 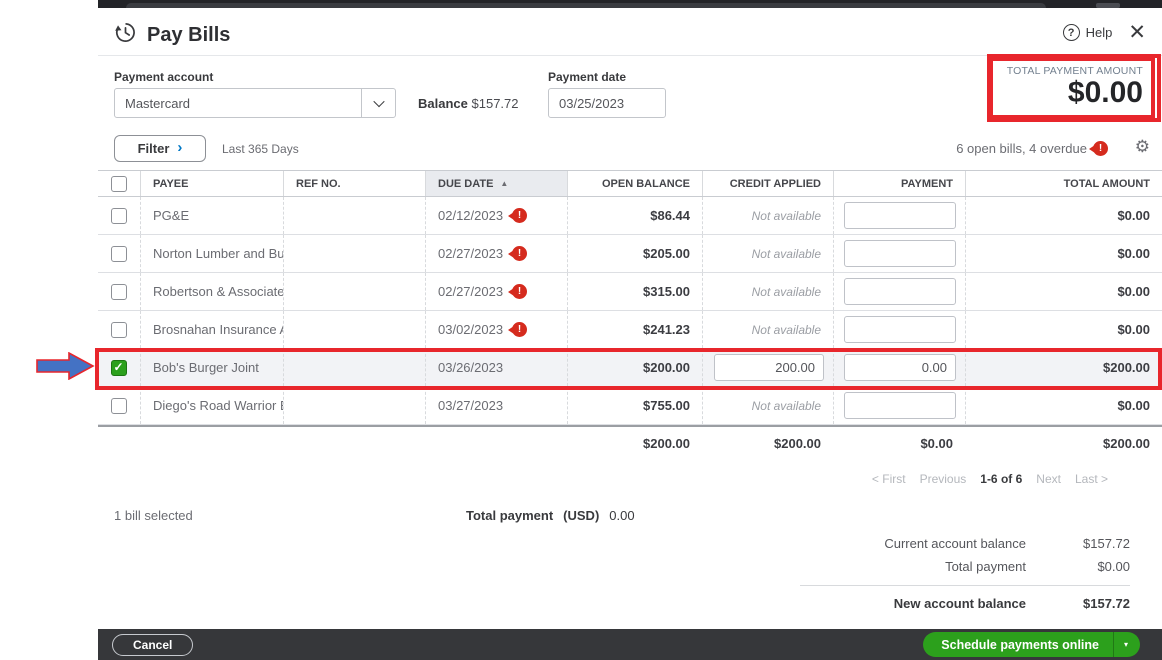 What do you see at coordinates (634, 367) in the screenshot?
I see `open-balance-cell: $200.00` at bounding box center [634, 367].